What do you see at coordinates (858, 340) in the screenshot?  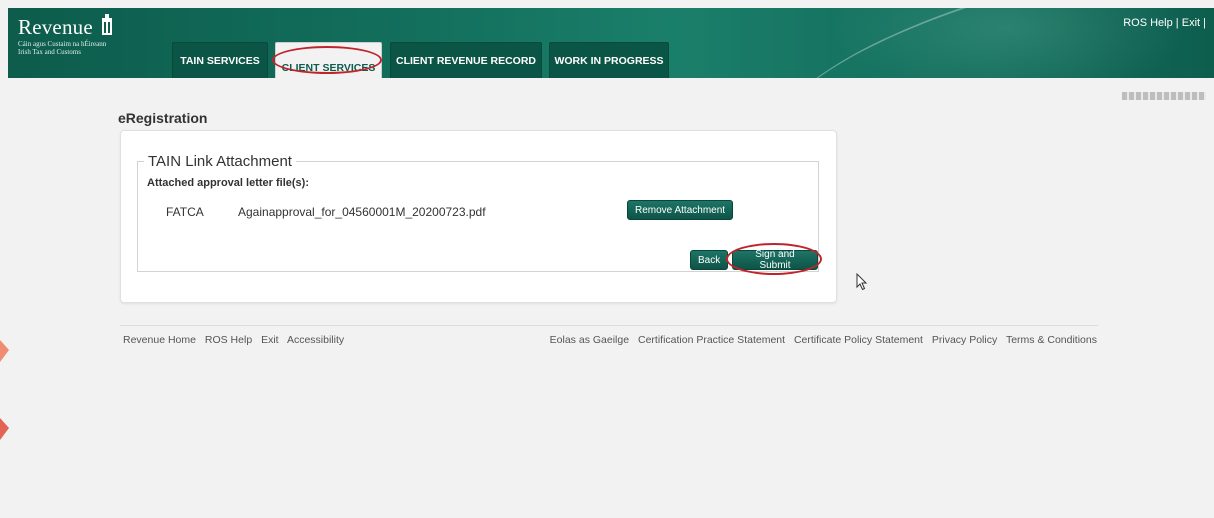 I see `footer-link-certificate-policy: Certificate Policy Statement` at bounding box center [858, 340].